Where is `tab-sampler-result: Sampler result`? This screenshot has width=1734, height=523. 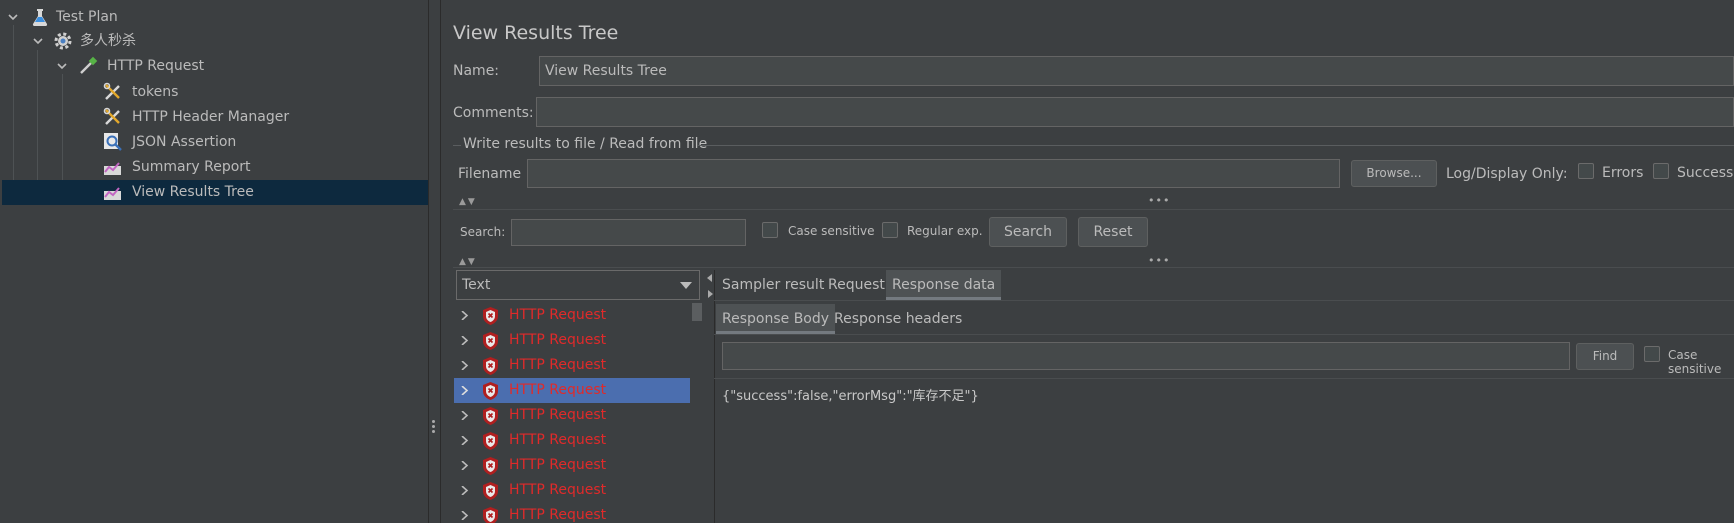
tab-sampler-result: Sampler result is located at coordinates (773, 285).